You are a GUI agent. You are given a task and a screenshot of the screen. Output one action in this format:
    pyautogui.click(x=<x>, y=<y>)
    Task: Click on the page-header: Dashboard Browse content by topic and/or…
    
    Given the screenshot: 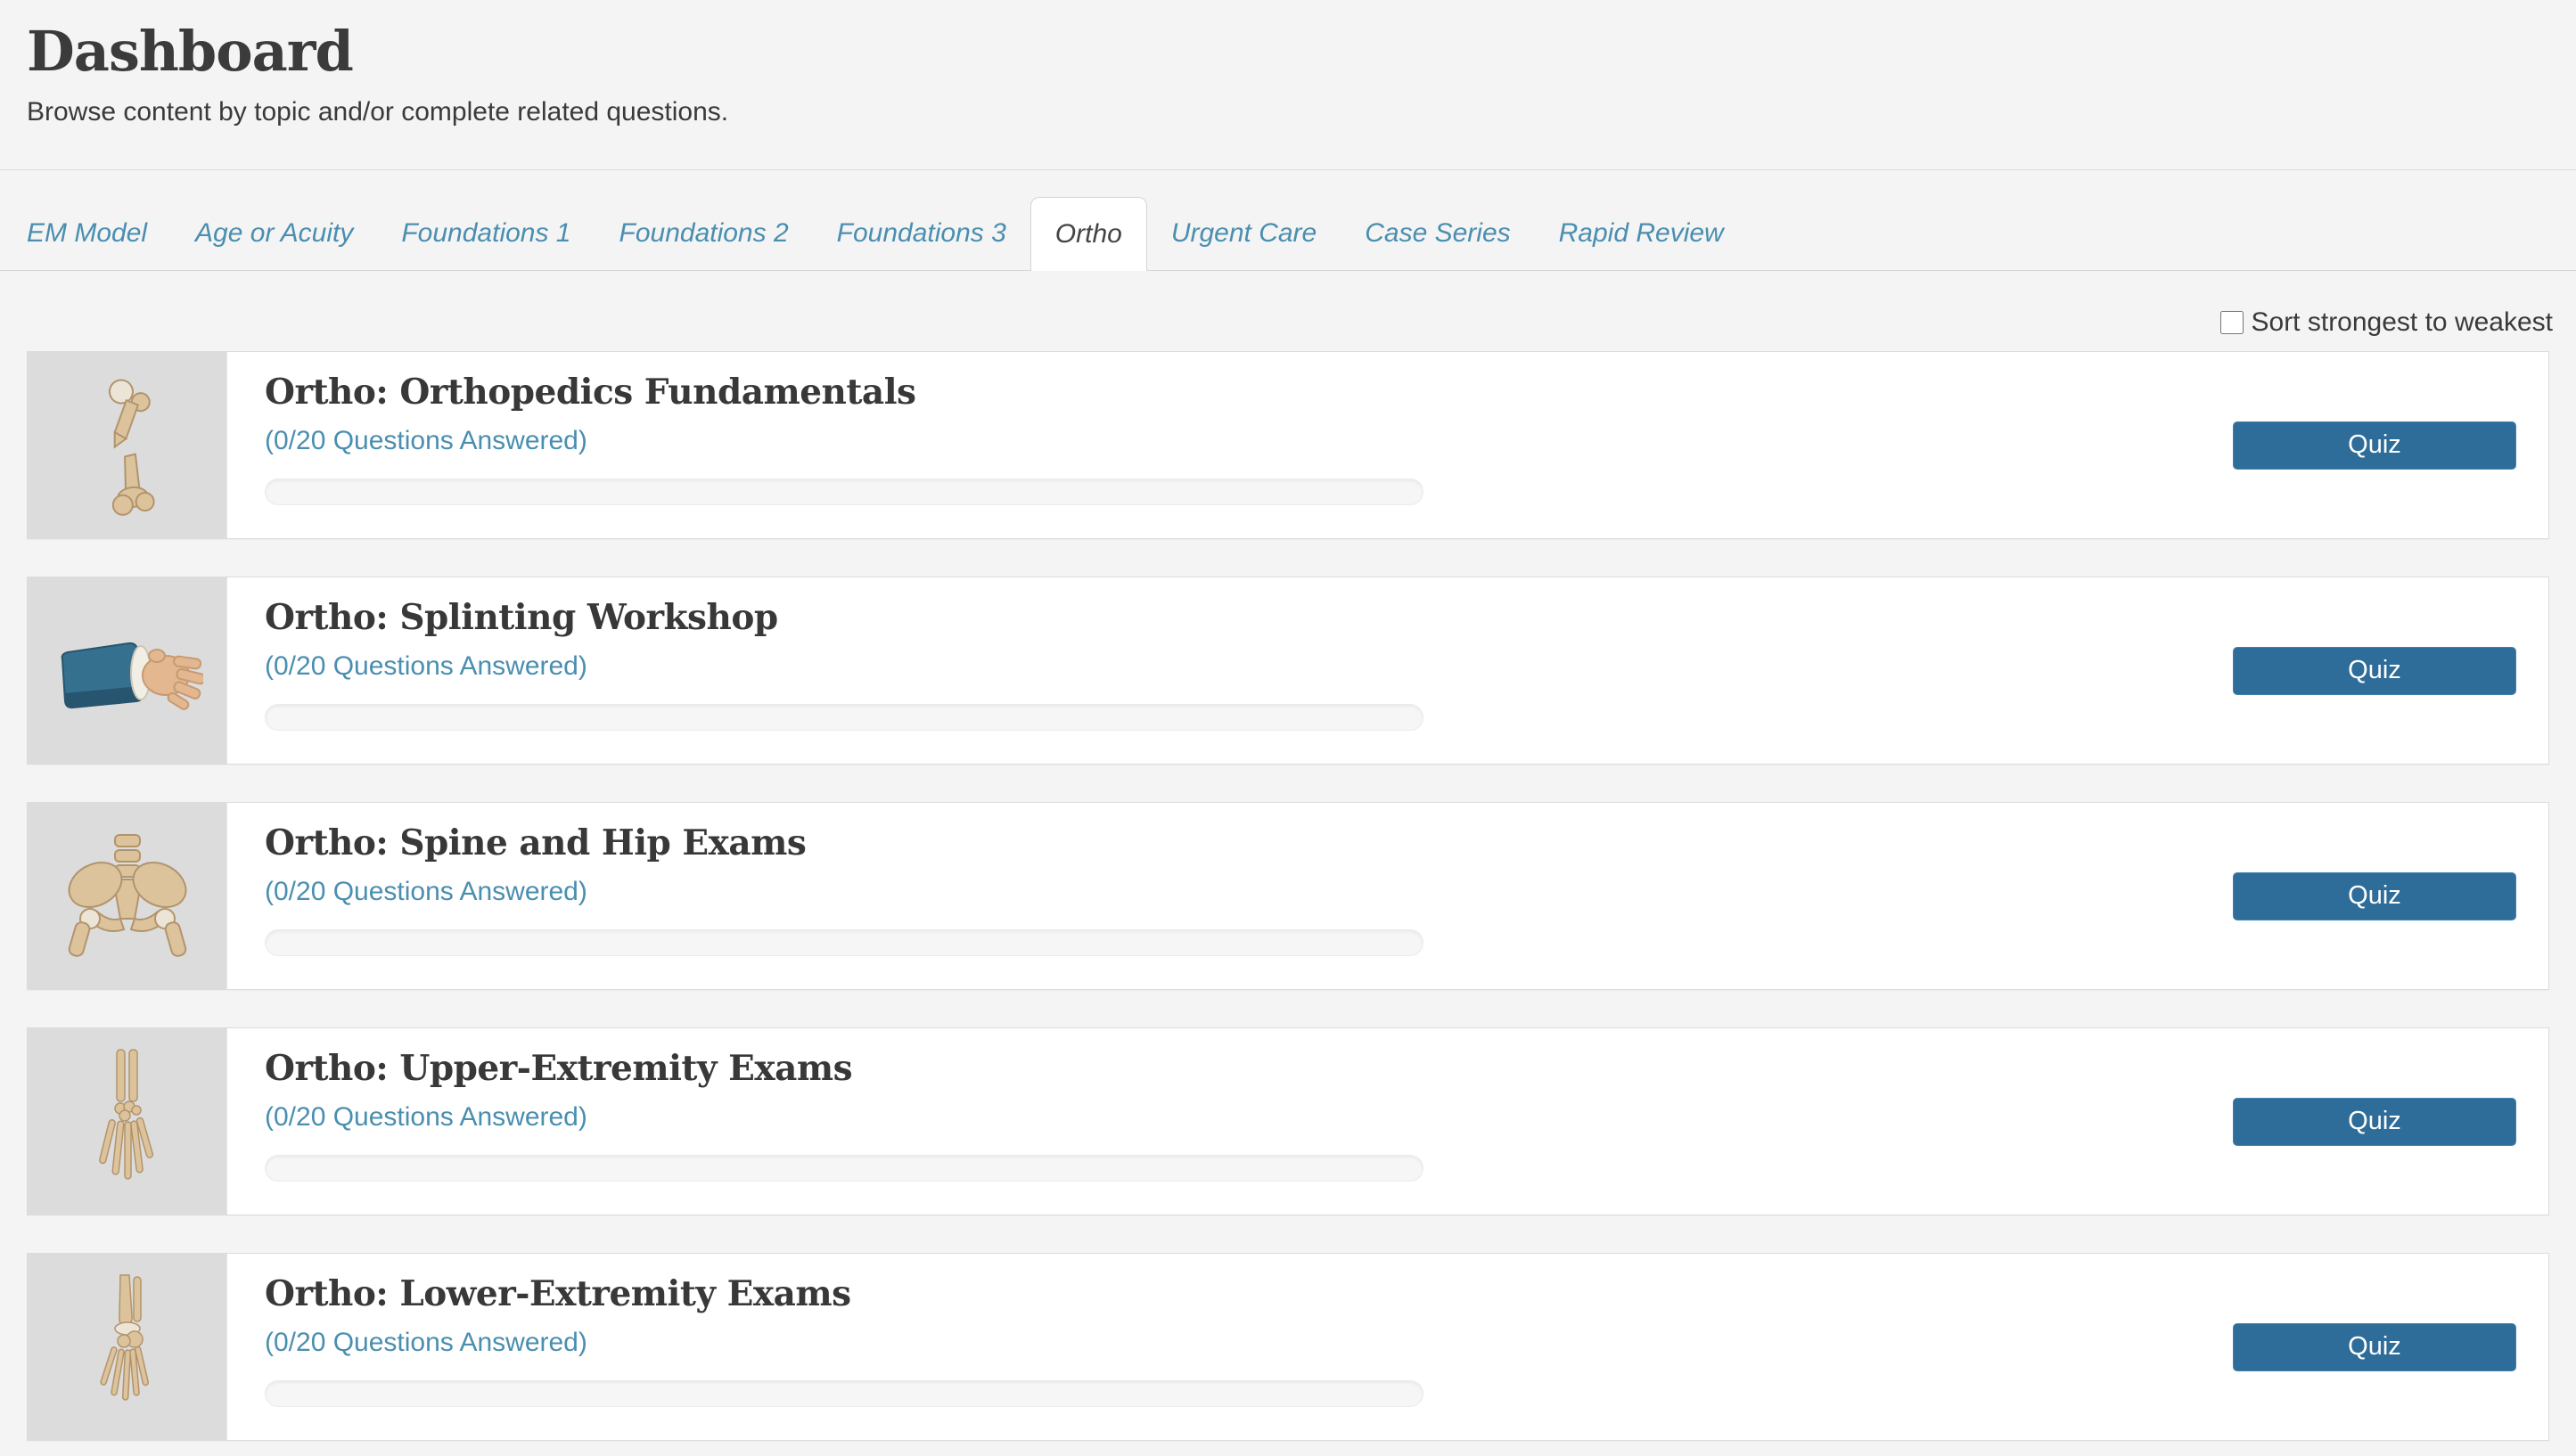 What is the action you would take?
    pyautogui.click(x=1288, y=85)
    